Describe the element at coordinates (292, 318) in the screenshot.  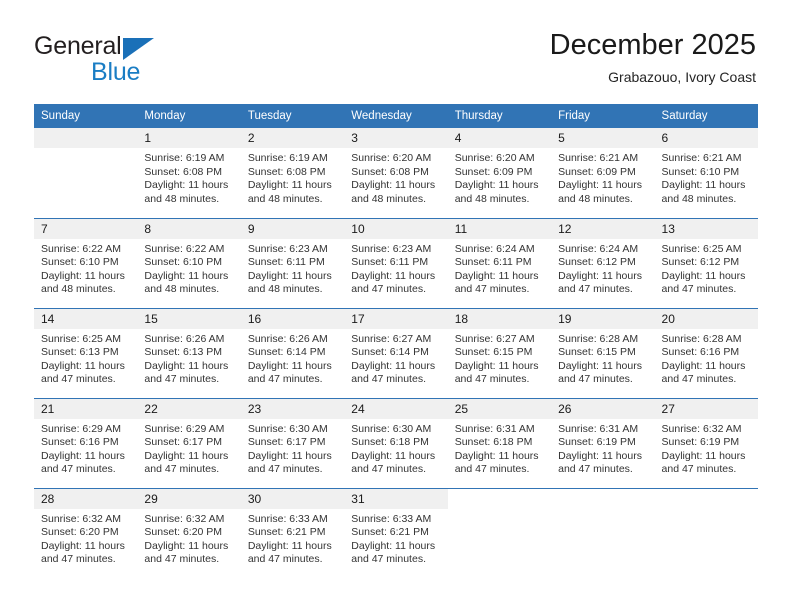
I see `day-number: 16` at that location.